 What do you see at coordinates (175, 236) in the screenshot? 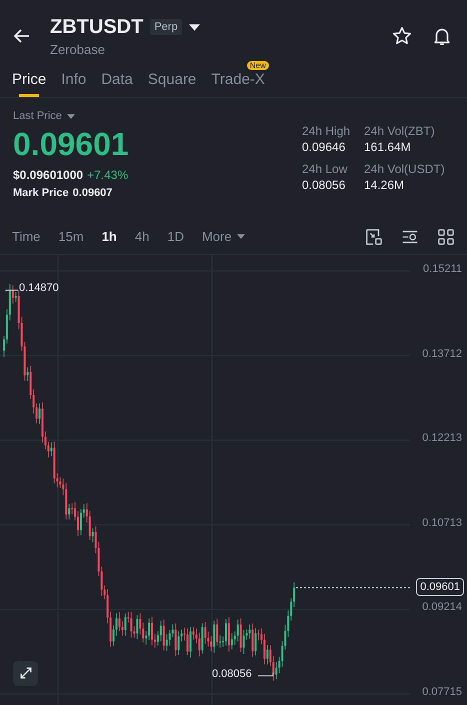
I see `interval-tab: 1D` at bounding box center [175, 236].